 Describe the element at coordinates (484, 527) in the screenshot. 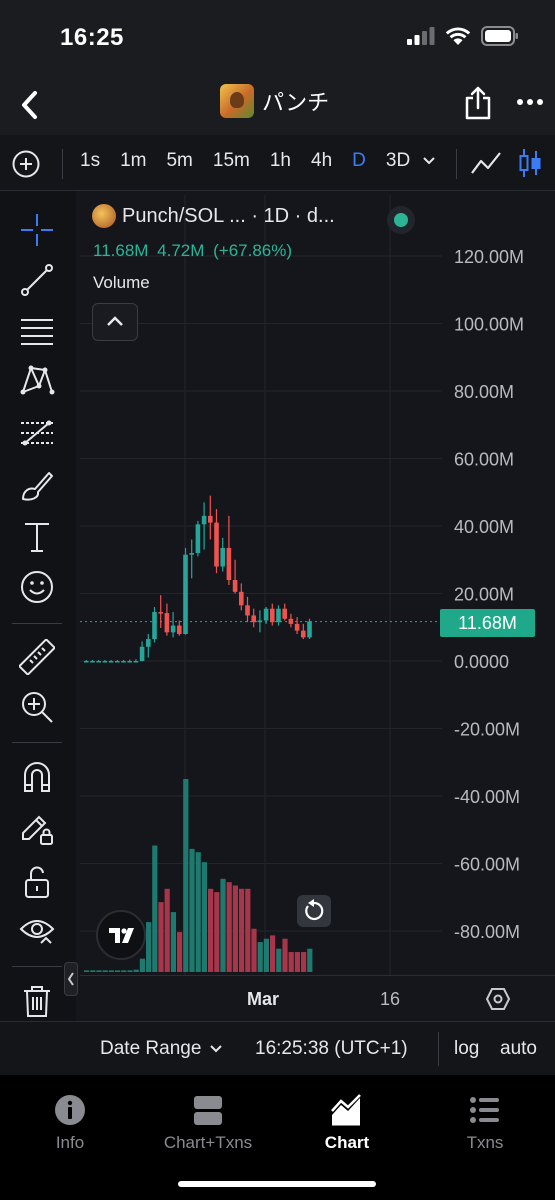

I see `y-axis-label: 40.00M` at that location.